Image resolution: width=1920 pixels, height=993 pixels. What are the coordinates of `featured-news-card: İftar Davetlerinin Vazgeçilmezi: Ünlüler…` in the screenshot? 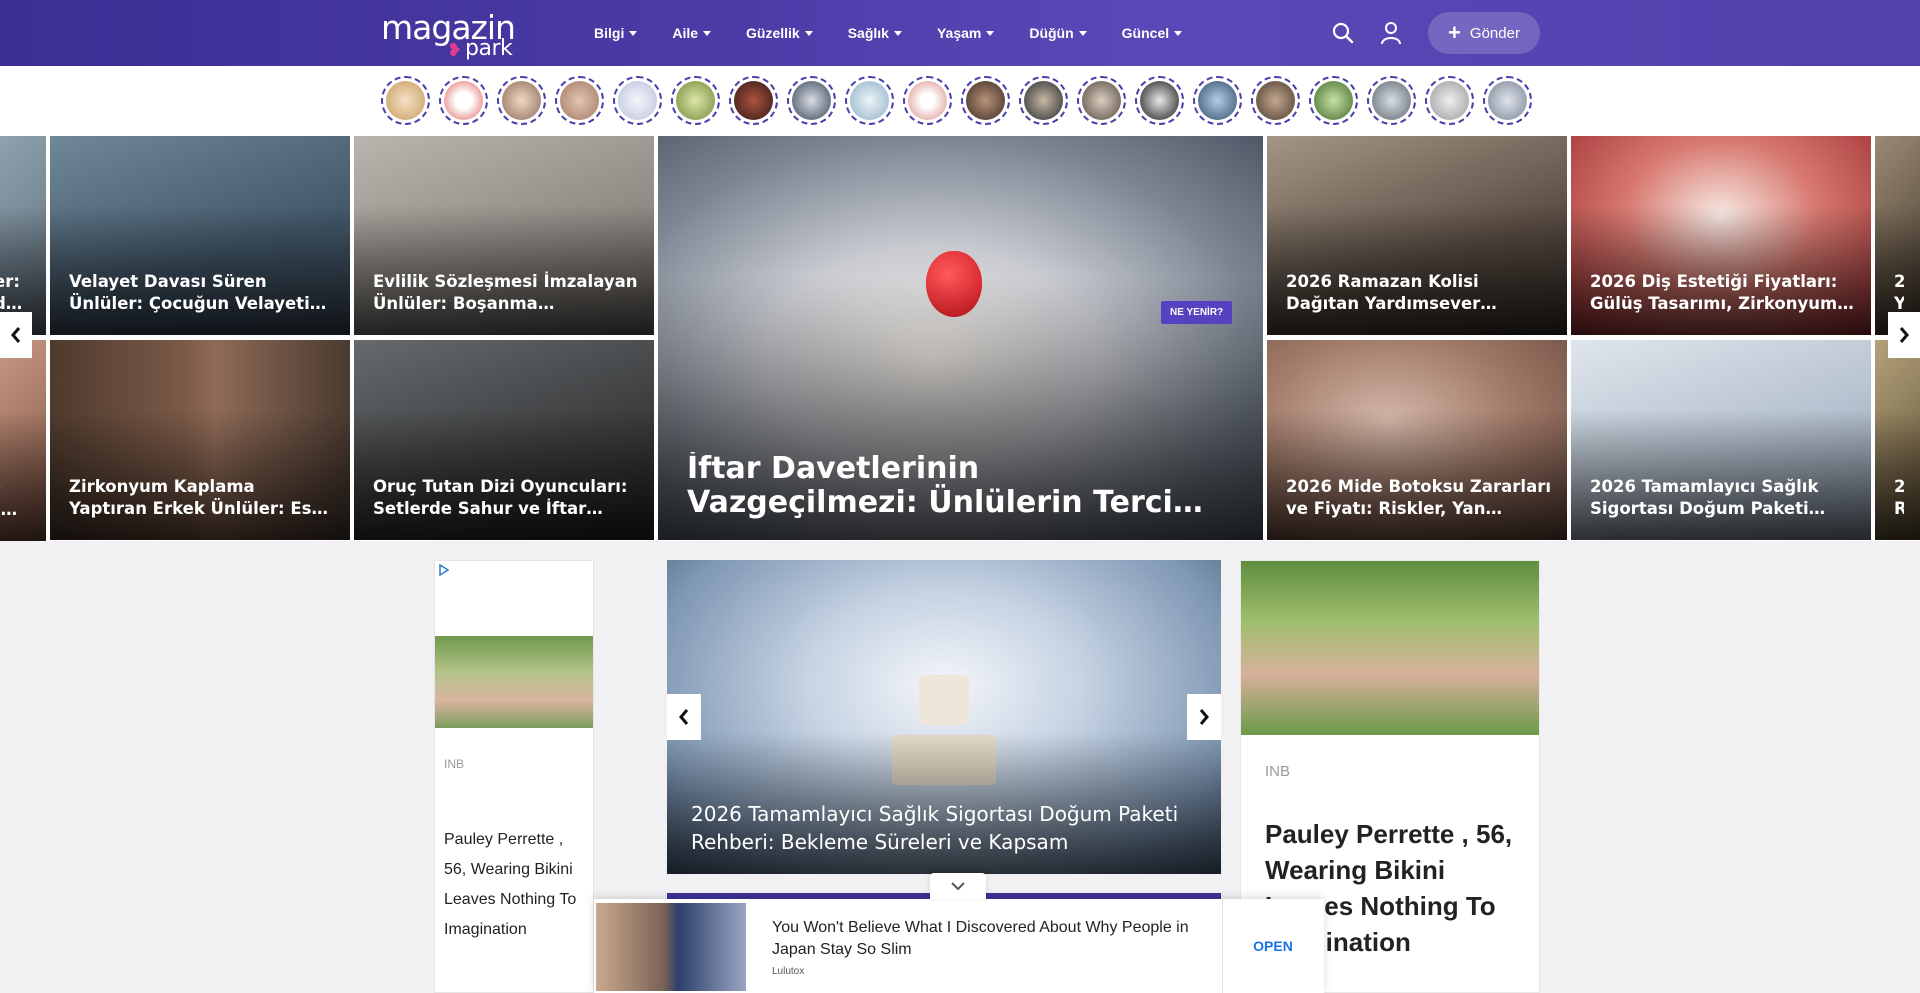 It's located at (960, 338).